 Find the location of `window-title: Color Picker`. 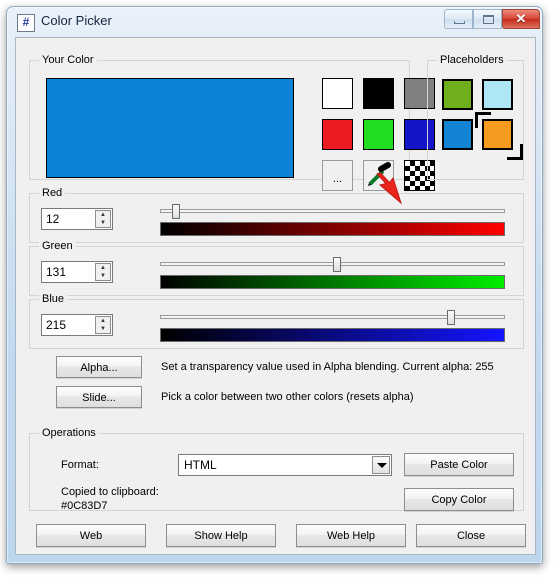

window-title: Color Picker is located at coordinates (76, 20).